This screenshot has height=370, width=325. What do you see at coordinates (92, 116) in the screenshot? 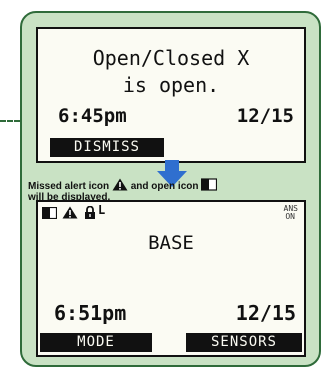
I see `alert-time: 6:45pm` at bounding box center [92, 116].